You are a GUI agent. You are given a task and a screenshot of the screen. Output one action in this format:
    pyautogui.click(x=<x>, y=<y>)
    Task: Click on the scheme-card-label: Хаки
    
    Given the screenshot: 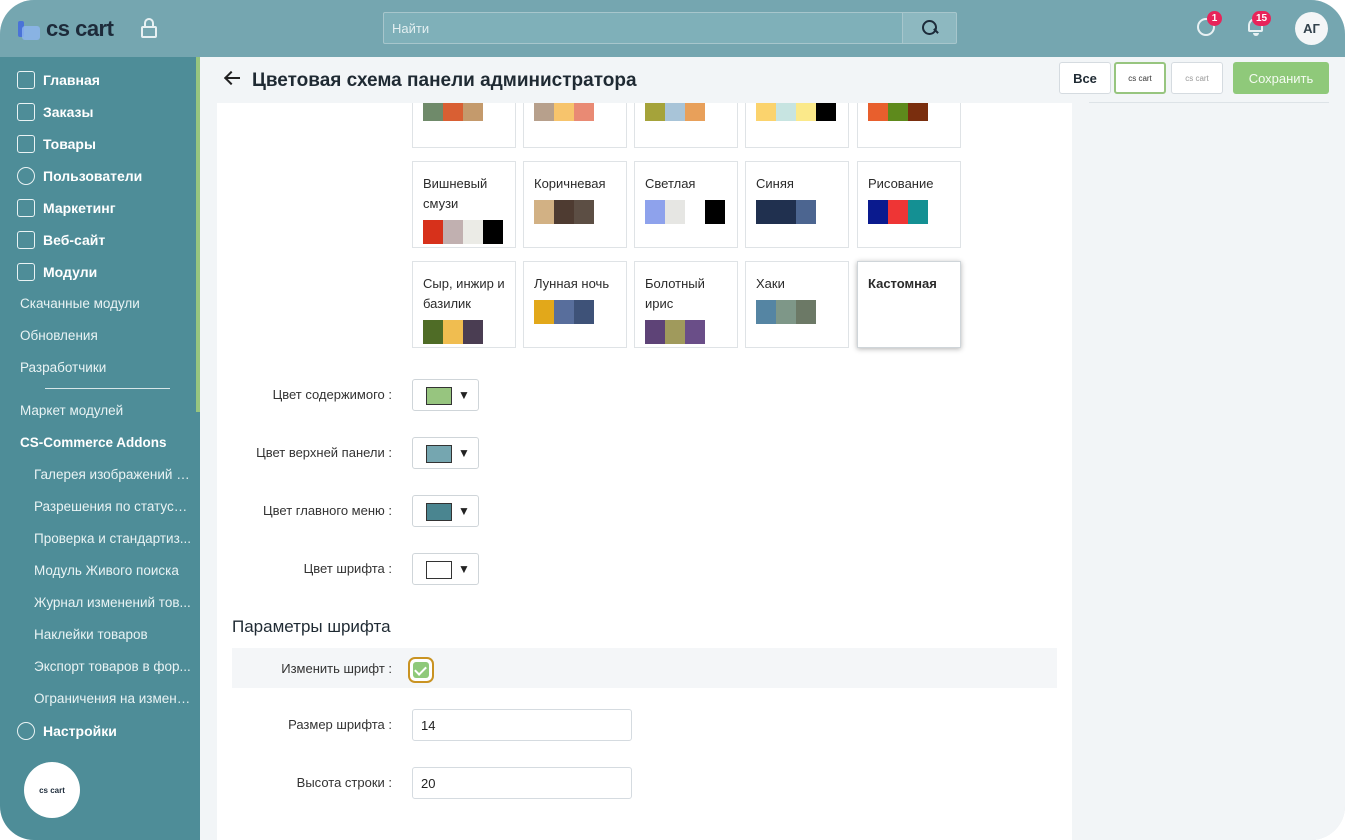 What is the action you would take?
    pyautogui.click(x=770, y=283)
    